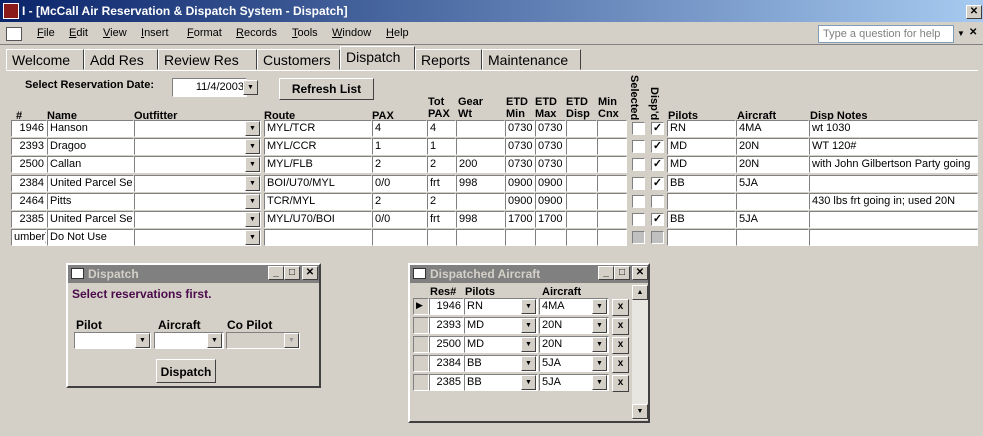 The image size is (983, 436). What do you see at coordinates (29, 238) in the screenshot?
I see `cell-num: umber)` at bounding box center [29, 238].